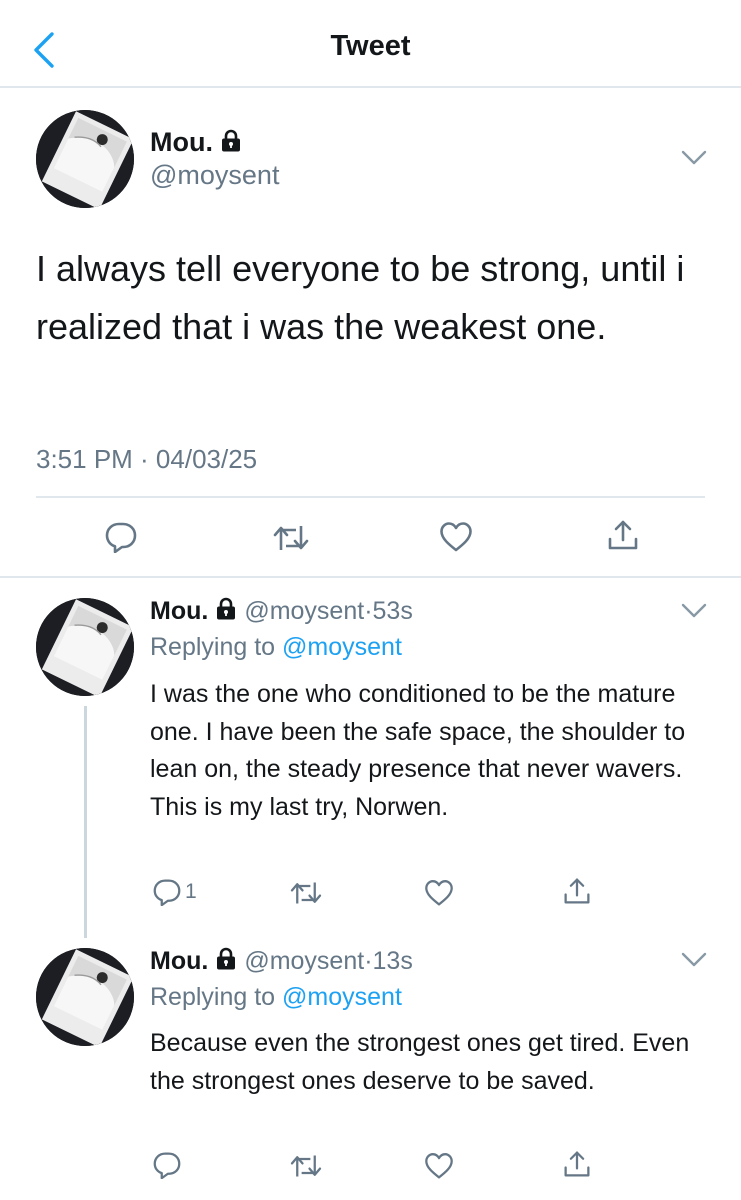 This screenshot has height=1200, width=741. I want to click on page-title: Tweet, so click(370, 46).